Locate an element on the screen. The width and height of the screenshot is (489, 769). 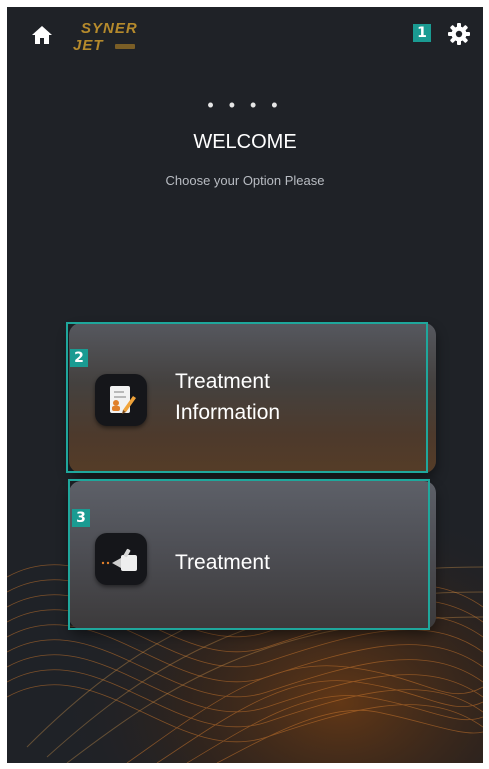
logo-text-line1: SYNER is located at coordinates (109, 28).